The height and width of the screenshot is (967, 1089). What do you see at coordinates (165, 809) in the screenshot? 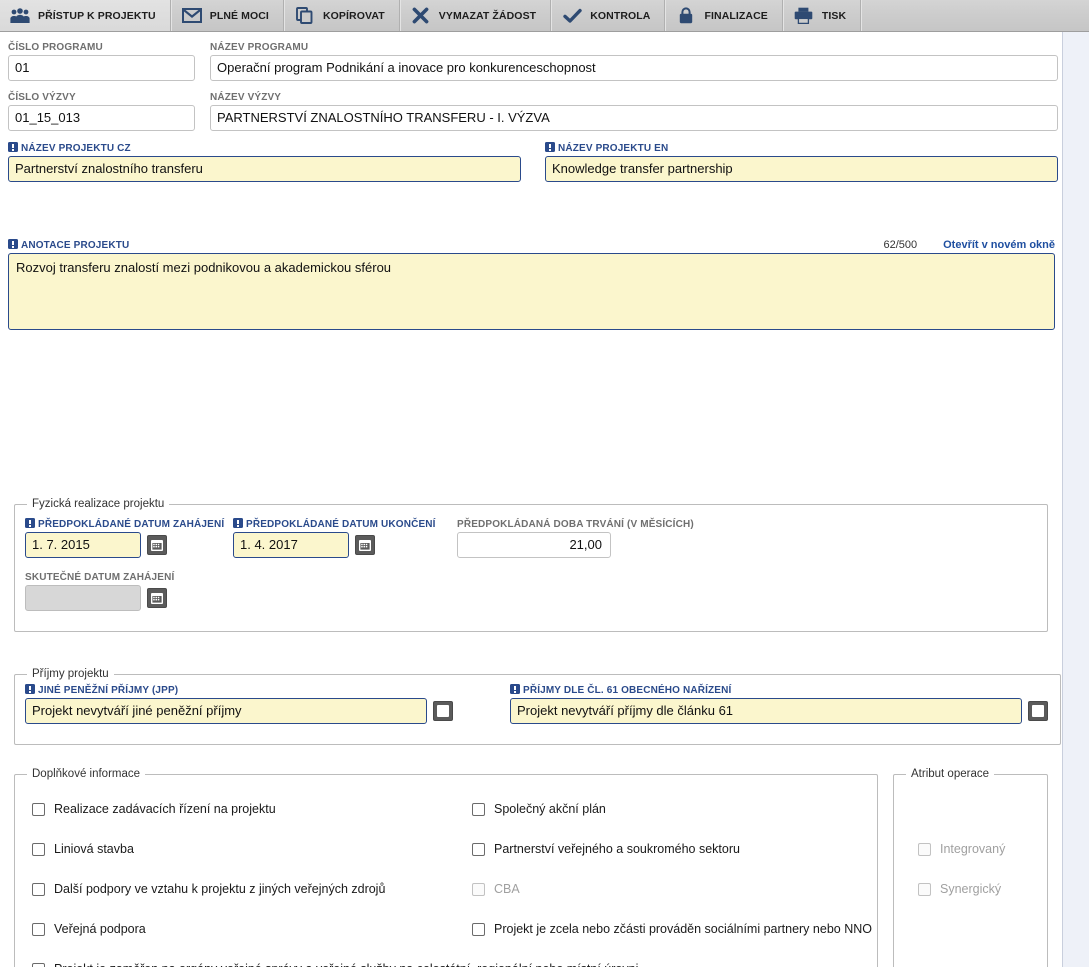
I see `checkbox-label: Realizace zadávacích řízení na projektu` at bounding box center [165, 809].